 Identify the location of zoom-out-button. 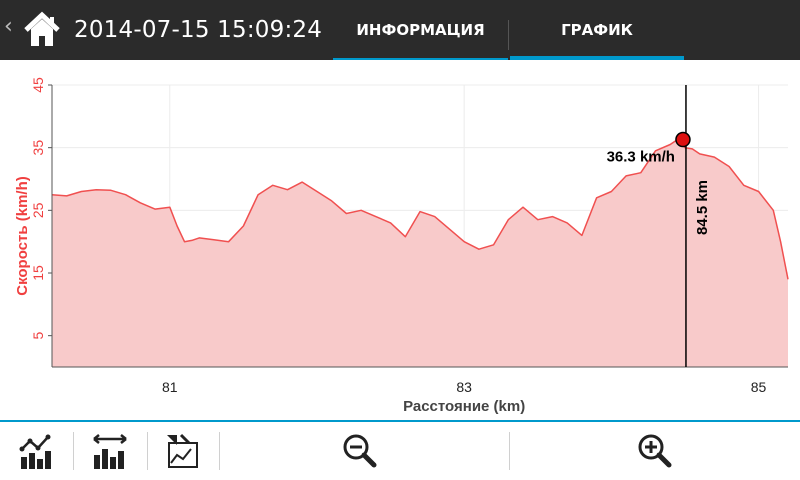
(360, 451).